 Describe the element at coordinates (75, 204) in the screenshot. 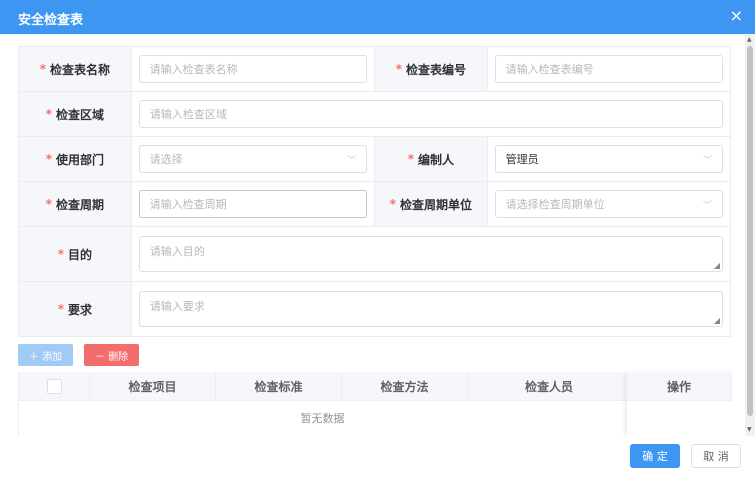

I see `field-label: * 检查周期` at that location.